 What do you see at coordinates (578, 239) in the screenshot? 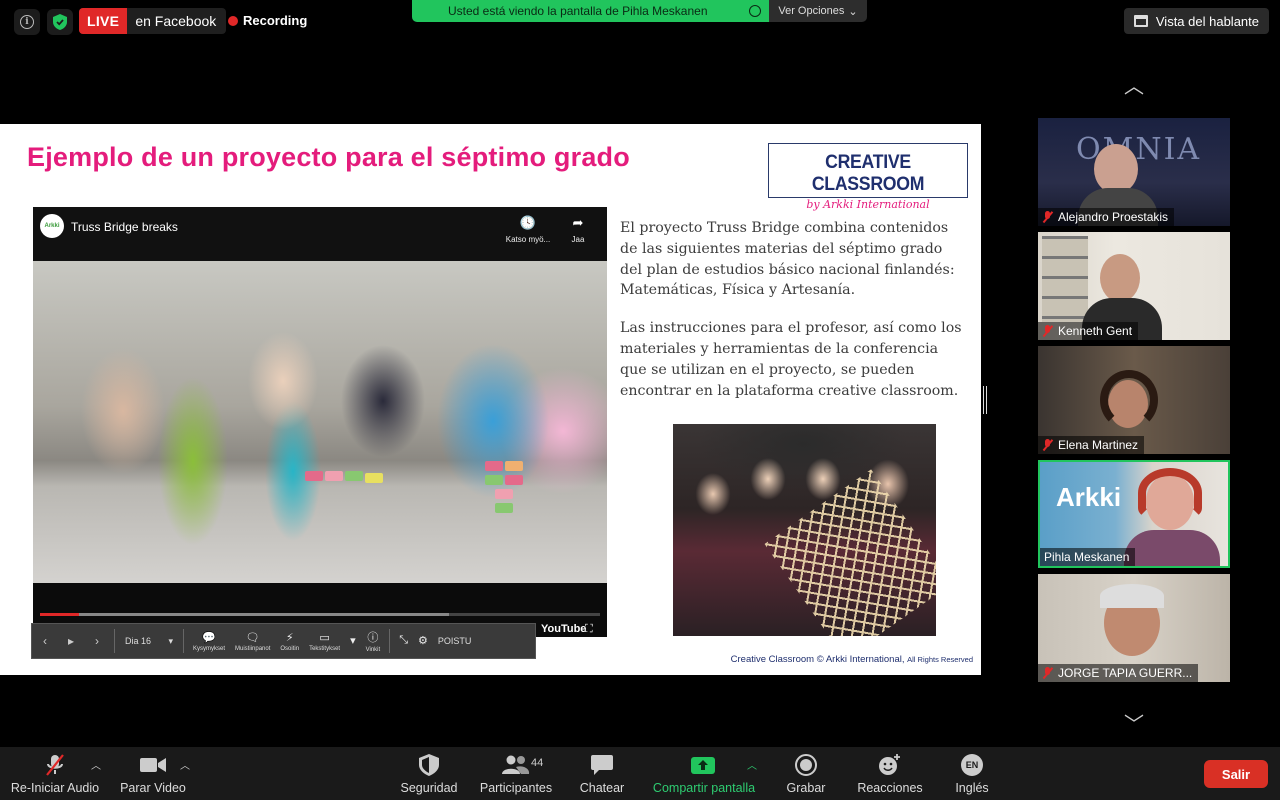
I see `share-label: Jaa` at bounding box center [578, 239].